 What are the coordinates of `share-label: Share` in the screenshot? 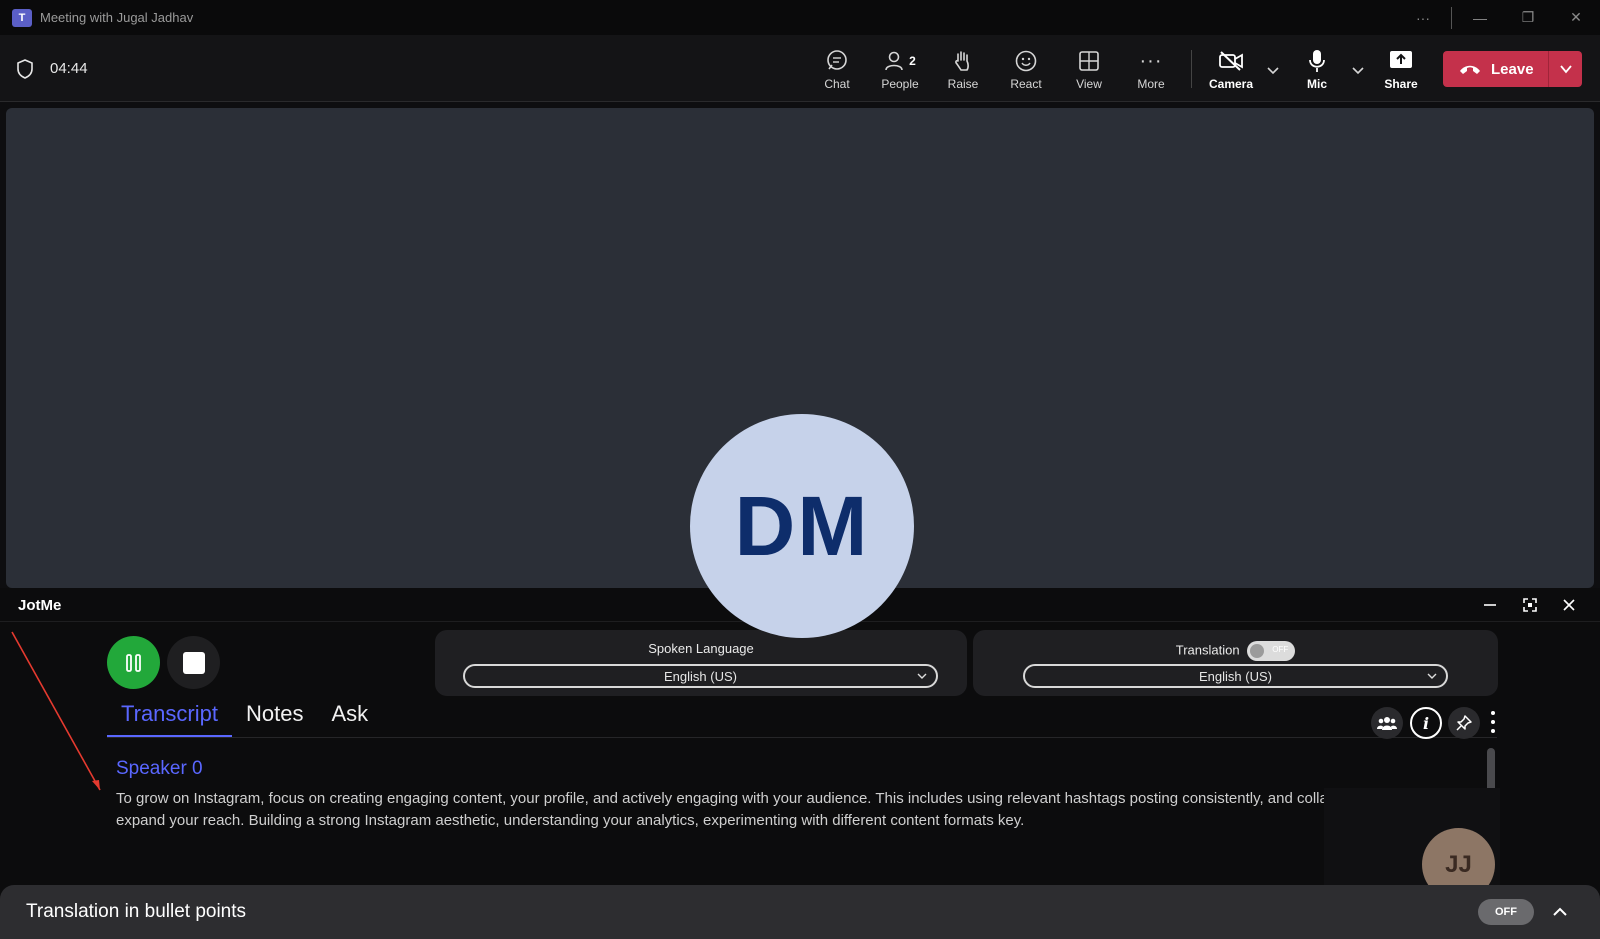 It's located at (1401, 84).